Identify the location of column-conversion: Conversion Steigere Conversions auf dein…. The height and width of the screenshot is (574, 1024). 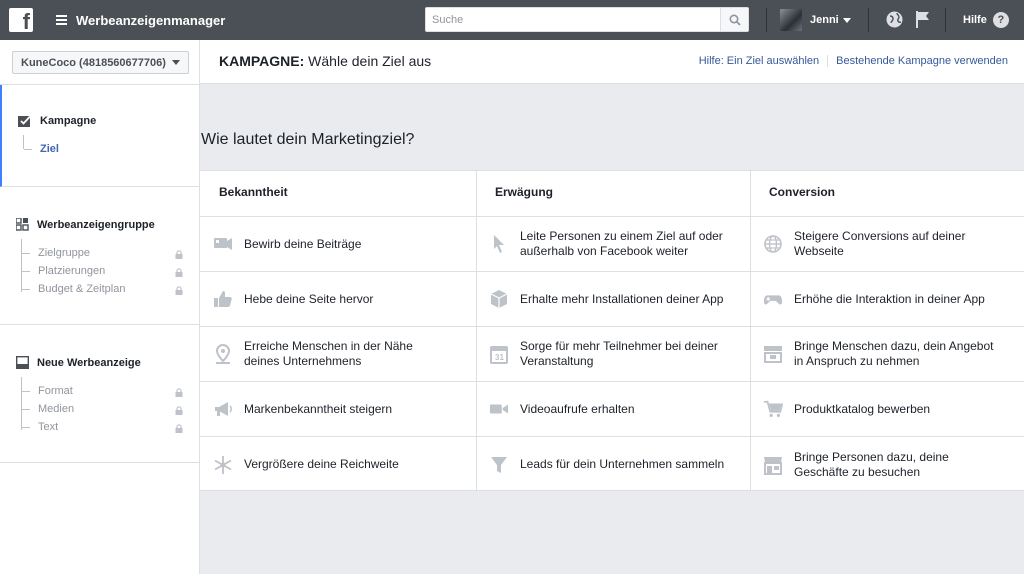
(887, 331).